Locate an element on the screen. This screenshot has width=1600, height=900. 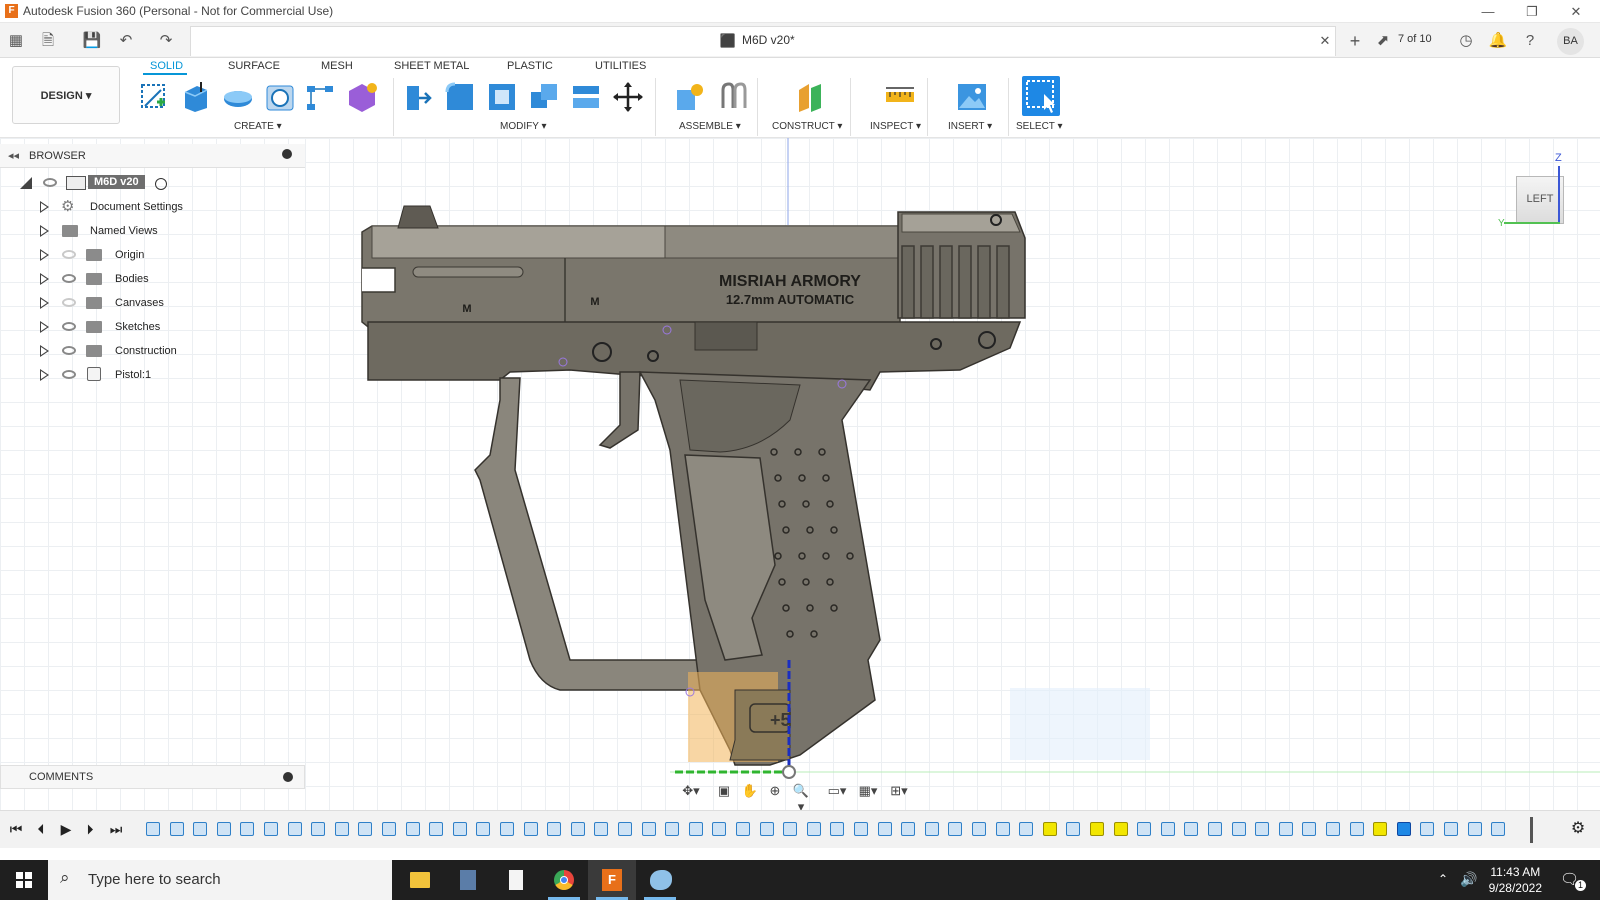
modify-group-label: MODIFY ▾ is located at coordinates (523, 126).